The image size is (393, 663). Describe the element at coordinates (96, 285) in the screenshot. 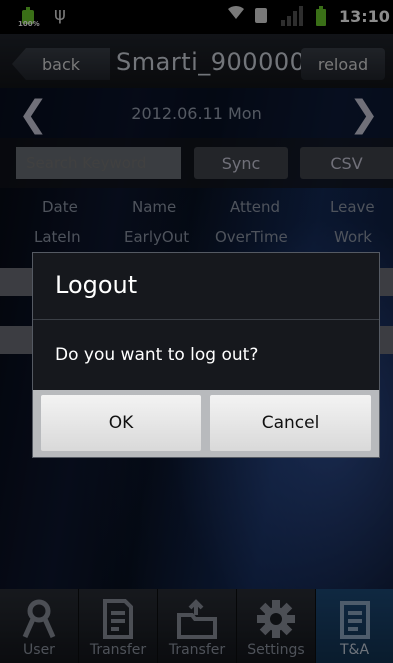

I see `dialog-title: Logout` at that location.